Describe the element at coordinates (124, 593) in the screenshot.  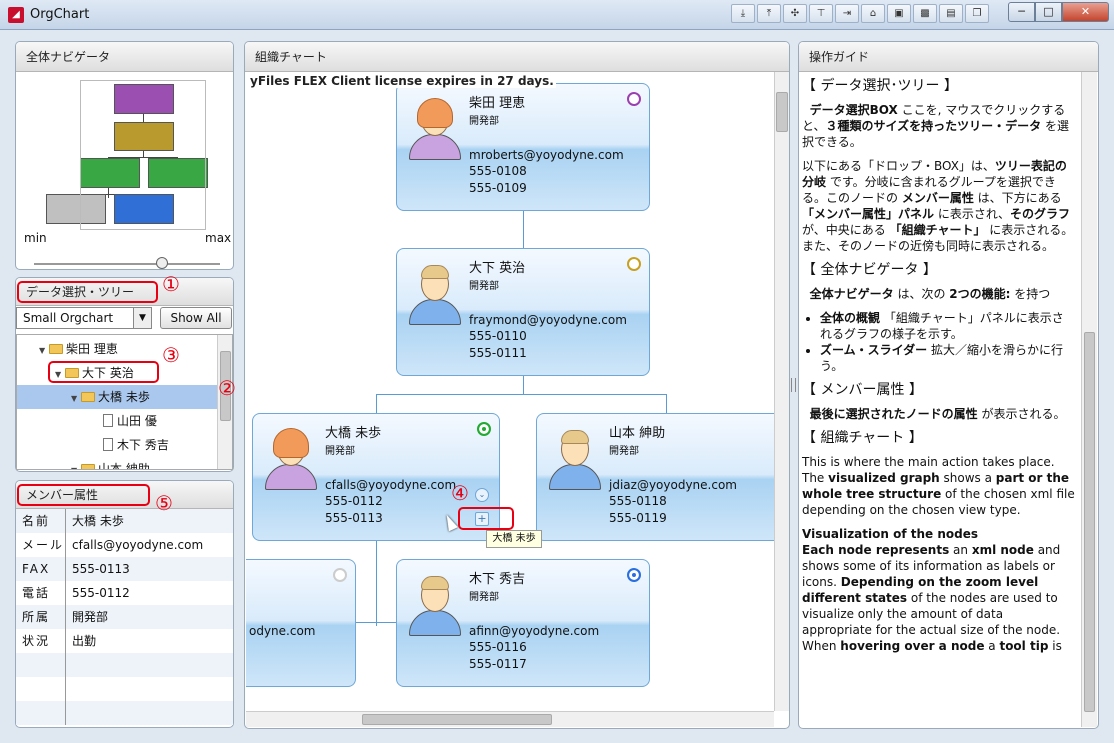
I see `attr-row: 電話 555-0112` at that location.